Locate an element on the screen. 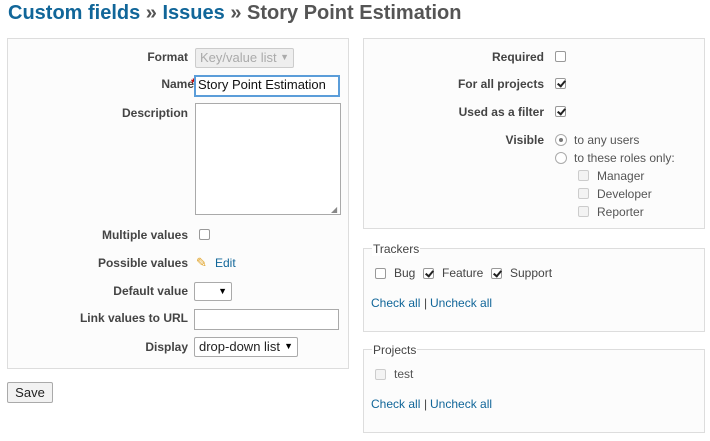 This screenshot has height=441, width=710. role-reporter-checkbox is located at coordinates (583, 211).